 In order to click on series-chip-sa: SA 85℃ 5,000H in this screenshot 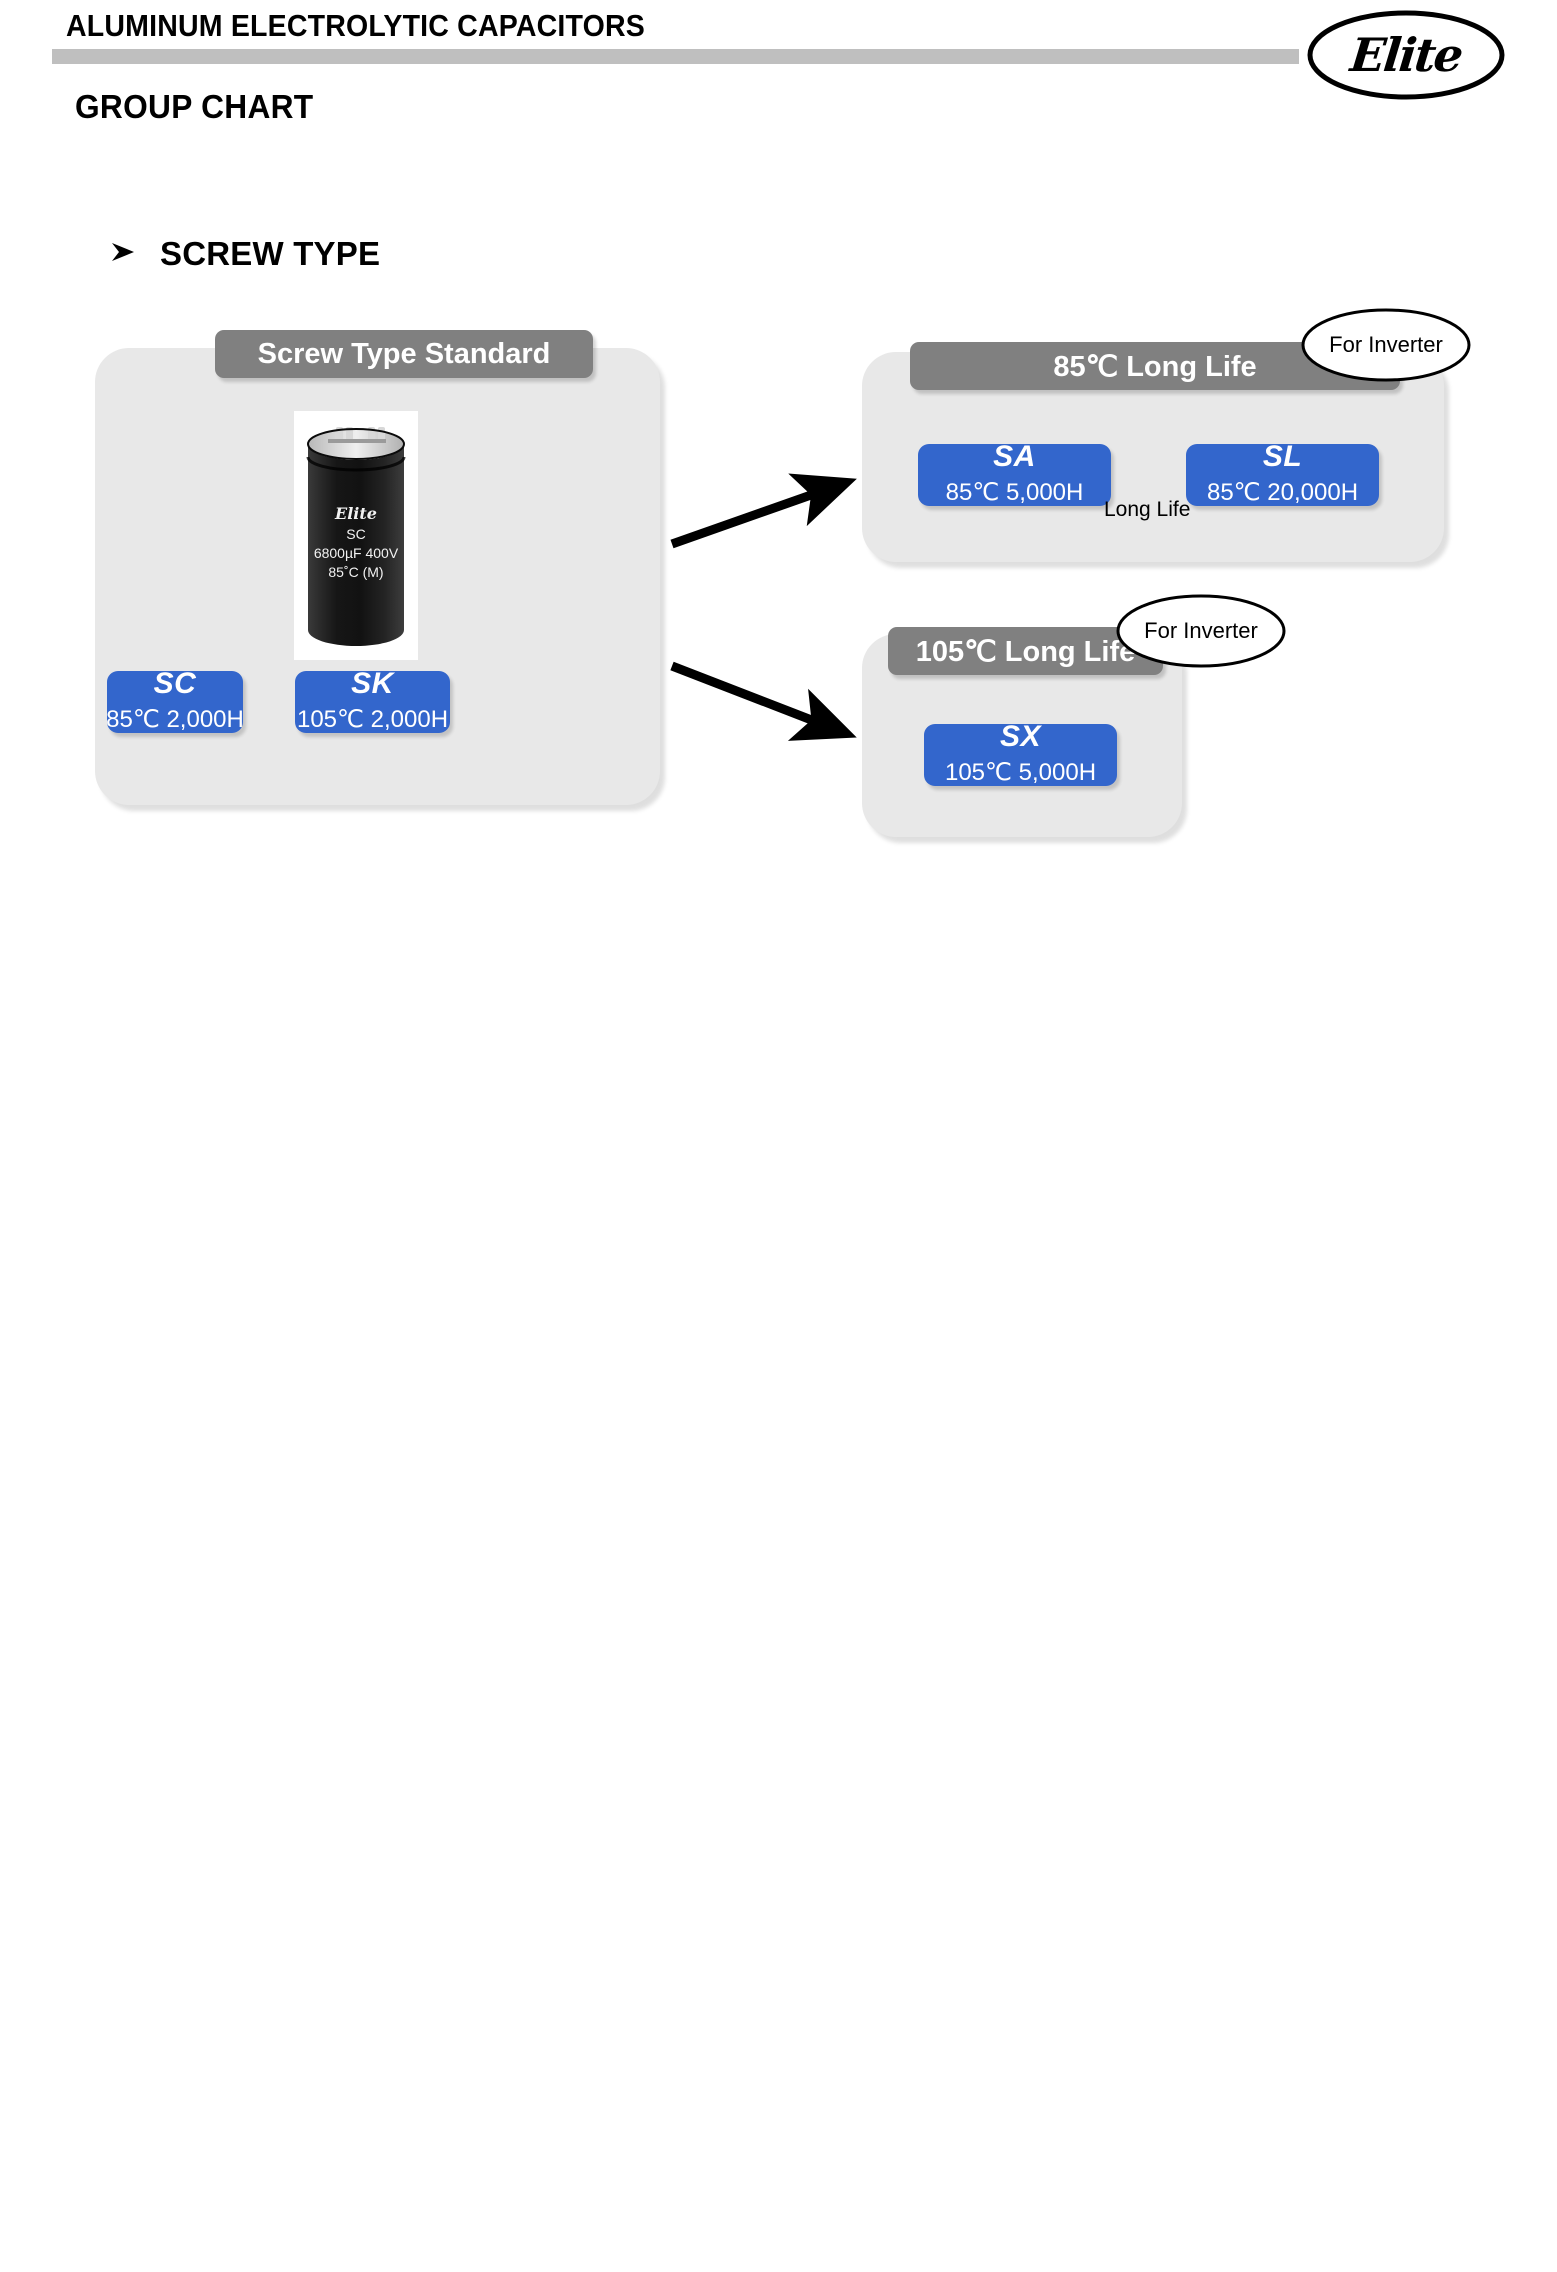, I will do `click(1014, 473)`.